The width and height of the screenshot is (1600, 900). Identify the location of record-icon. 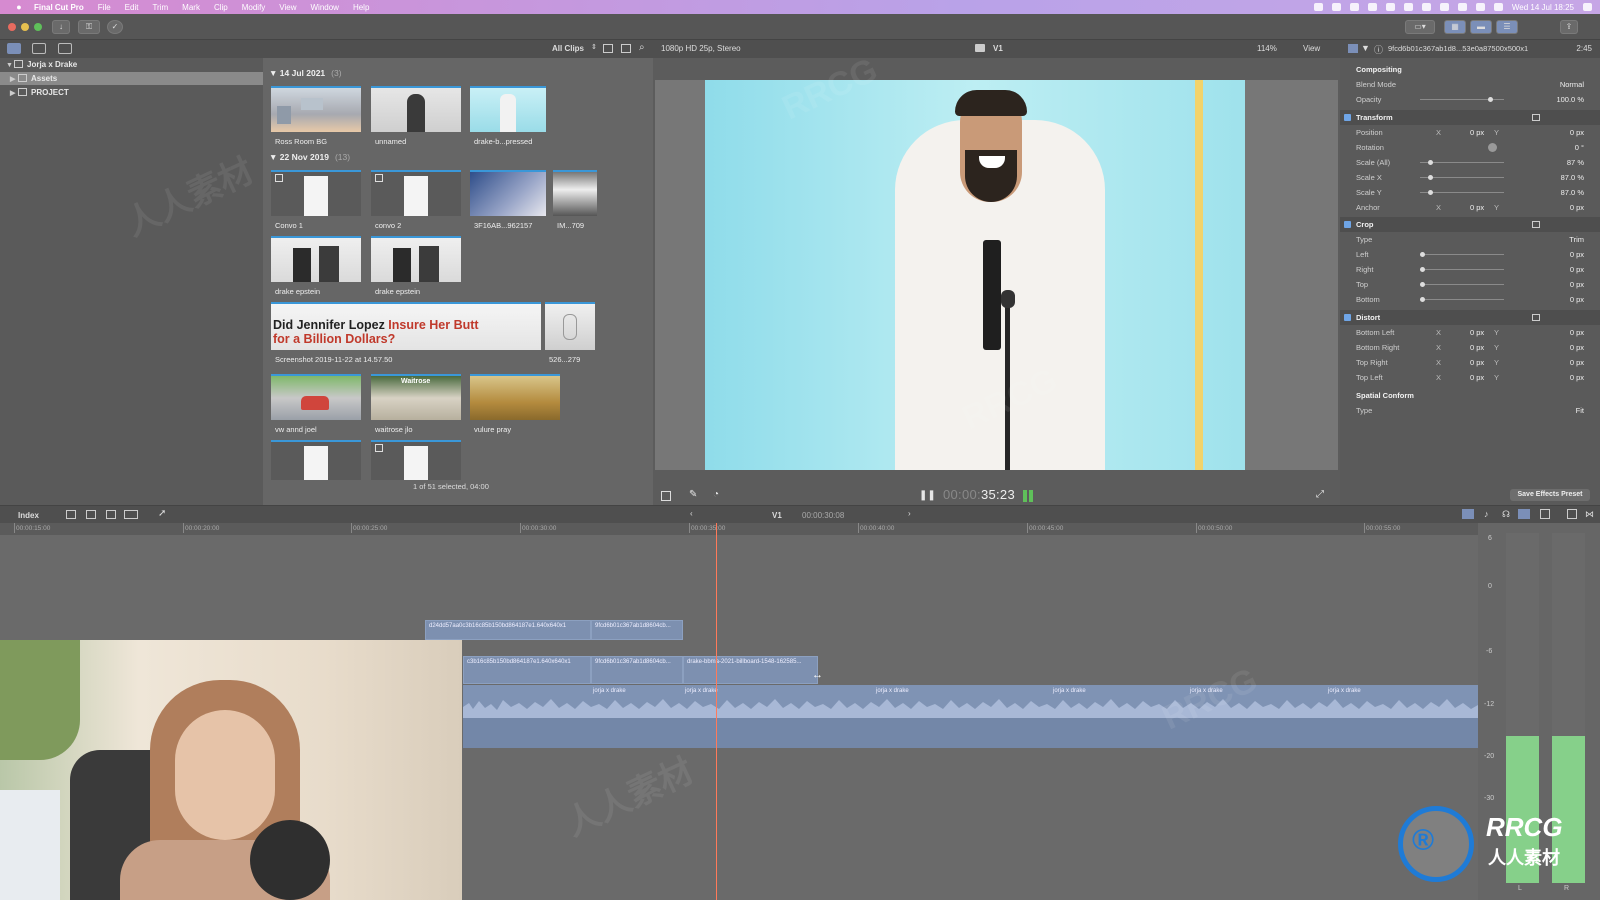
(1318, 7).